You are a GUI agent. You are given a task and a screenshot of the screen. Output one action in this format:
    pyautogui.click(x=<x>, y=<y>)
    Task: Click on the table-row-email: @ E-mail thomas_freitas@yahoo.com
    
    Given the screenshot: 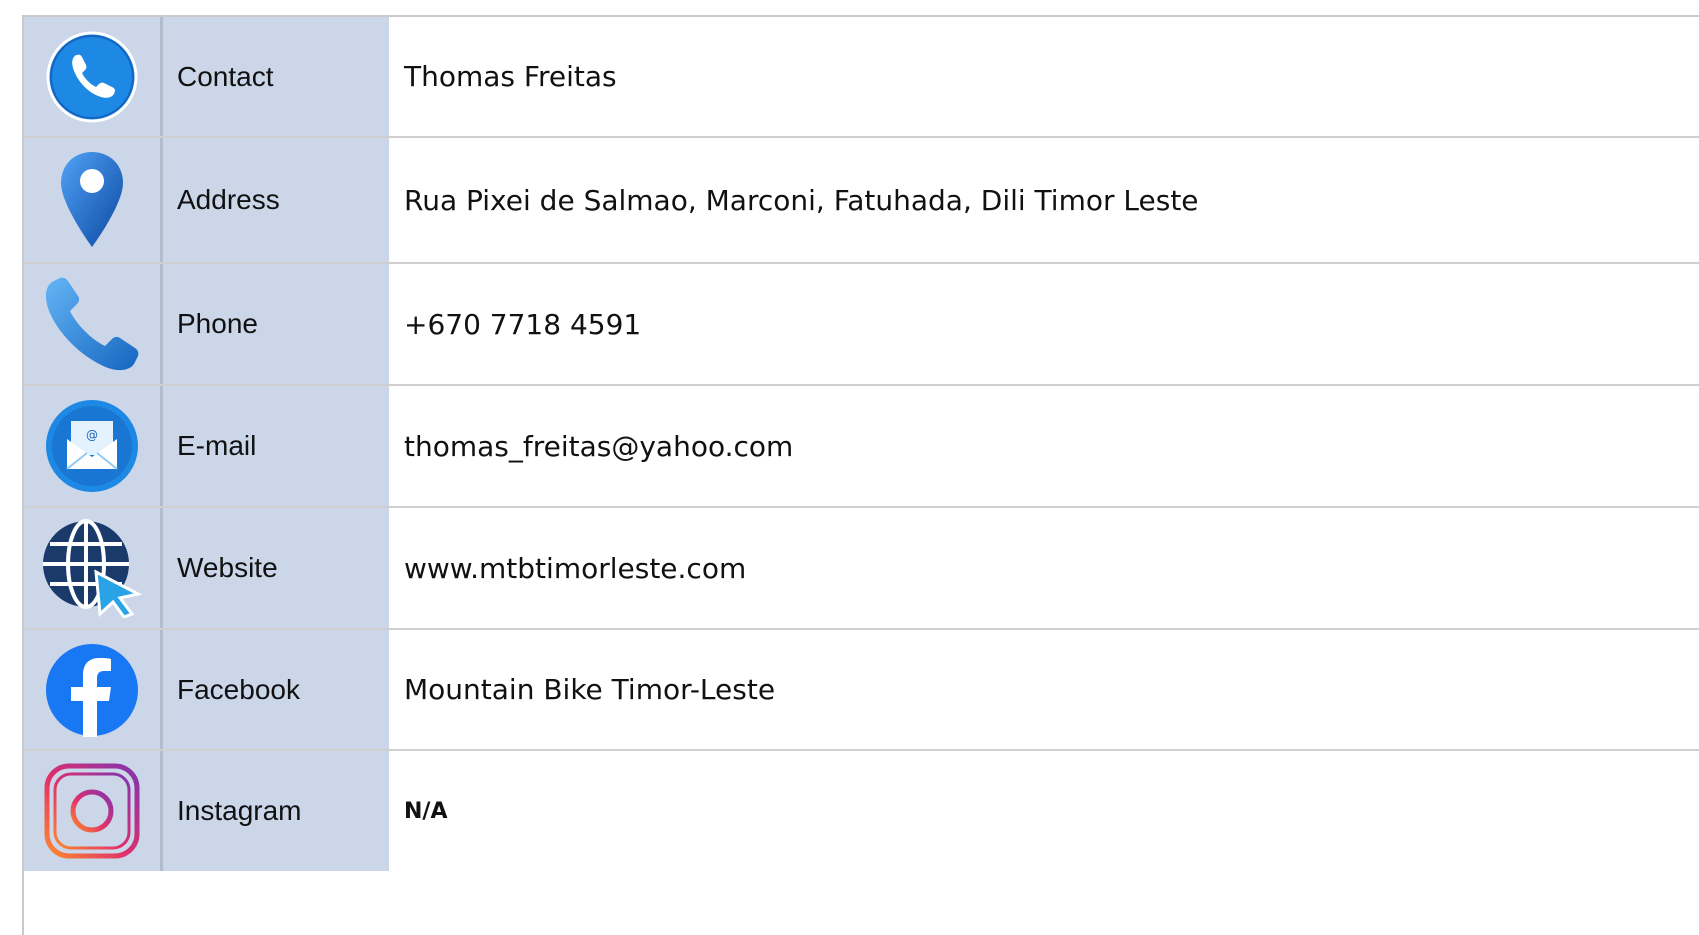 What is the action you would take?
    pyautogui.click(x=861, y=447)
    